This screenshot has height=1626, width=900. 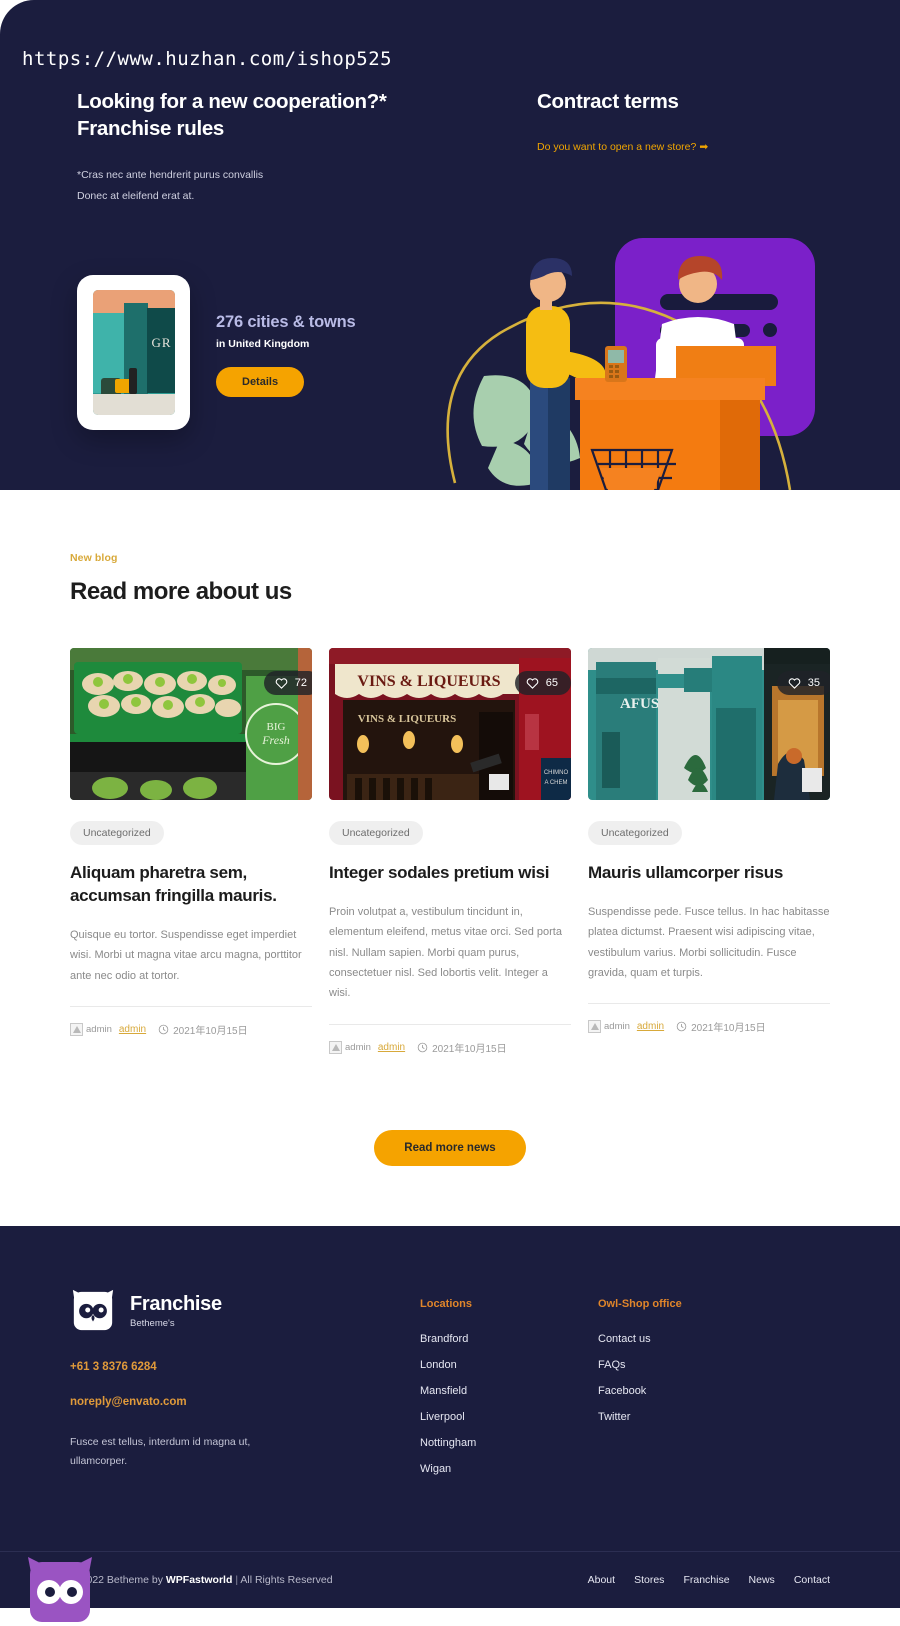 I want to click on blog-card-date-wrap: 2021年10月15日, so click(x=721, y=1026).